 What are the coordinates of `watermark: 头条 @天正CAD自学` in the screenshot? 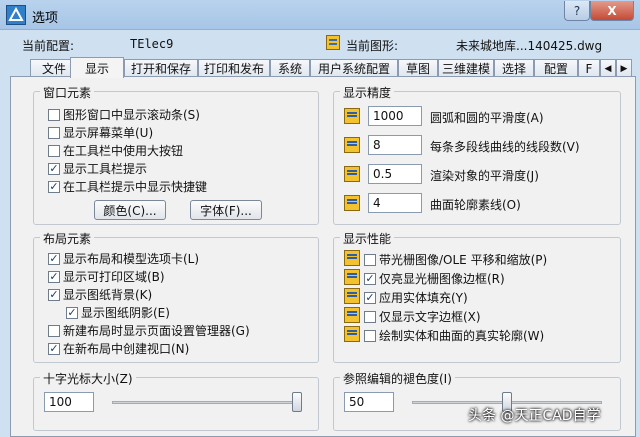 It's located at (534, 416).